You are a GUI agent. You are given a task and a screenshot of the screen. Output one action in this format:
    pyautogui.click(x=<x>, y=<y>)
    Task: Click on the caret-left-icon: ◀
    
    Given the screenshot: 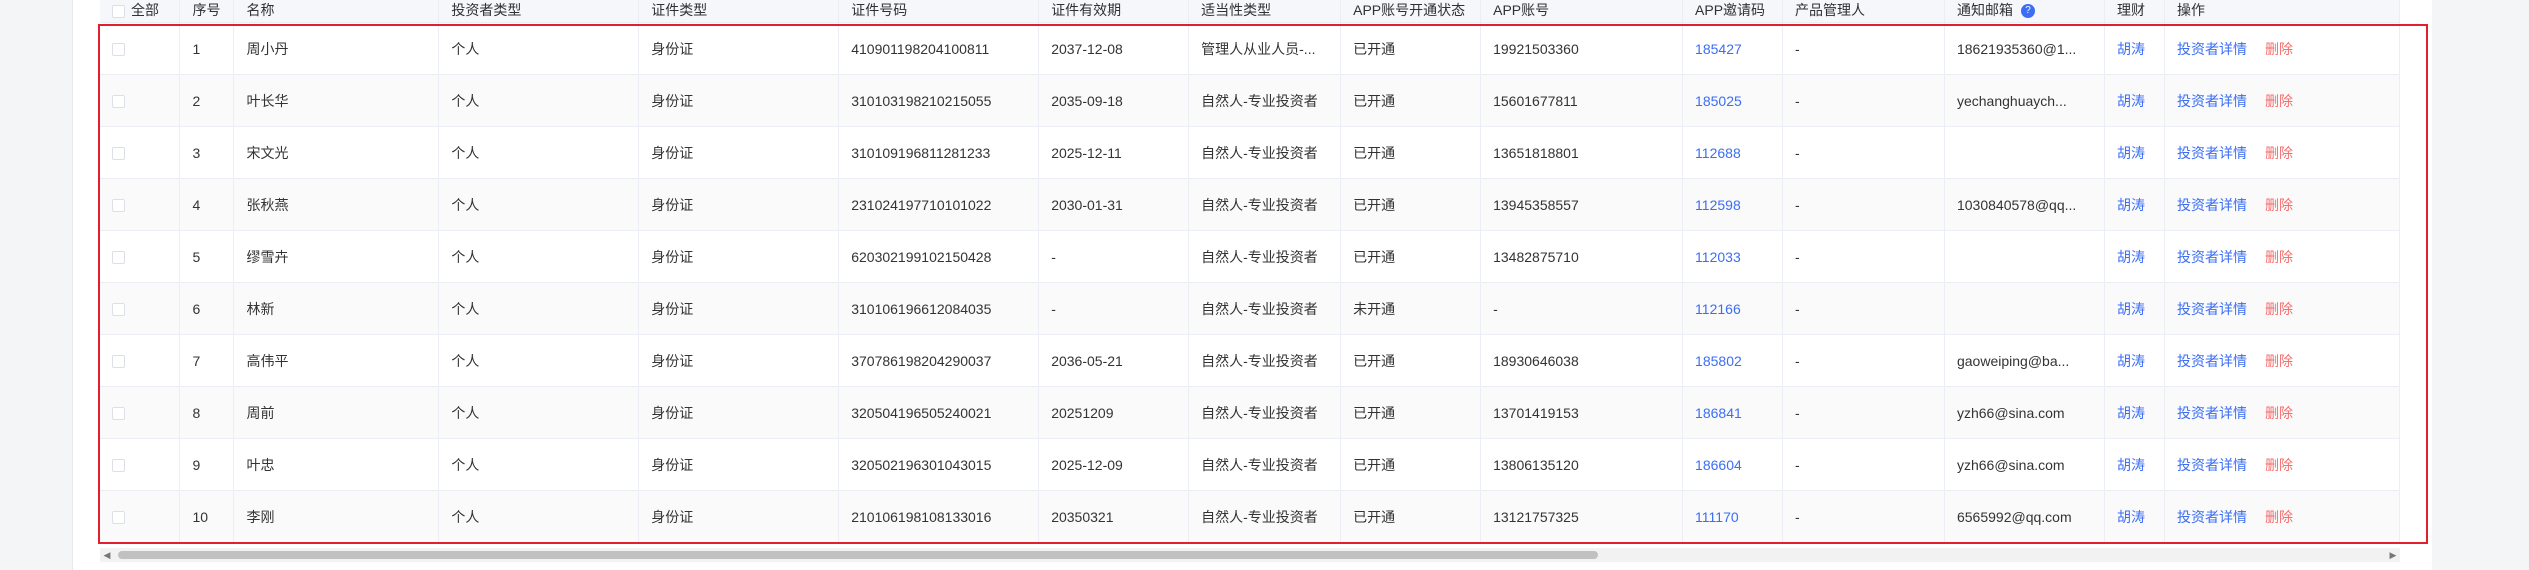 What is the action you would take?
    pyautogui.click(x=107, y=555)
    